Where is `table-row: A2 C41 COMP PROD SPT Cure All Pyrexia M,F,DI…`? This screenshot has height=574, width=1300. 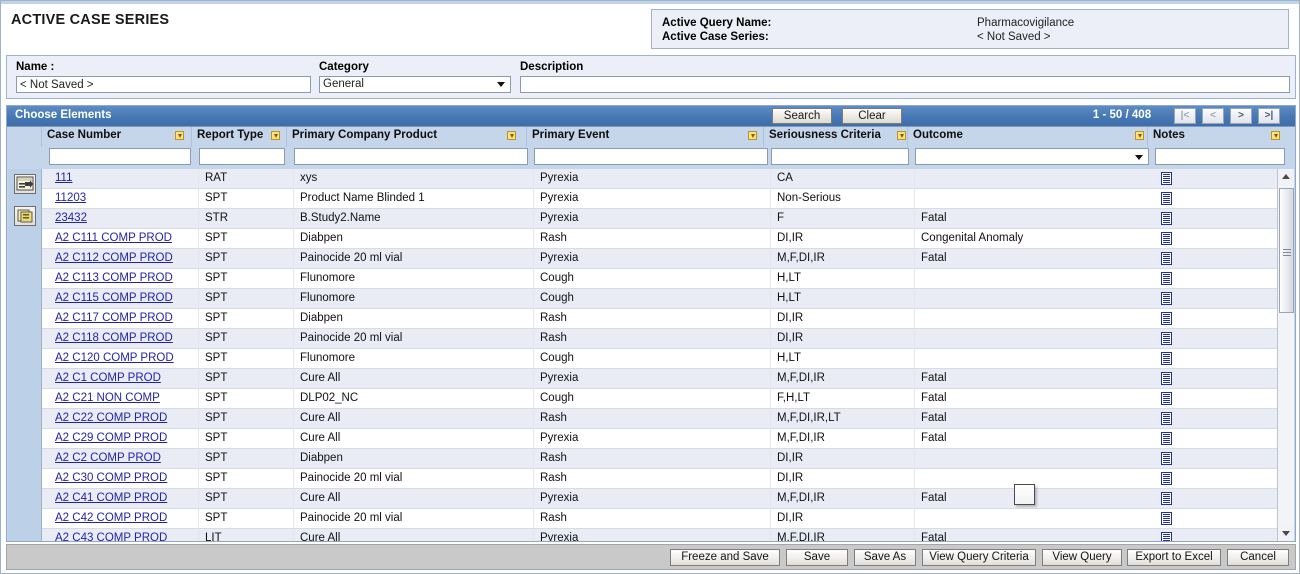 table-row: A2 C41 COMP PROD SPT Cure All Pyrexia M,F,DI… is located at coordinates (660, 499).